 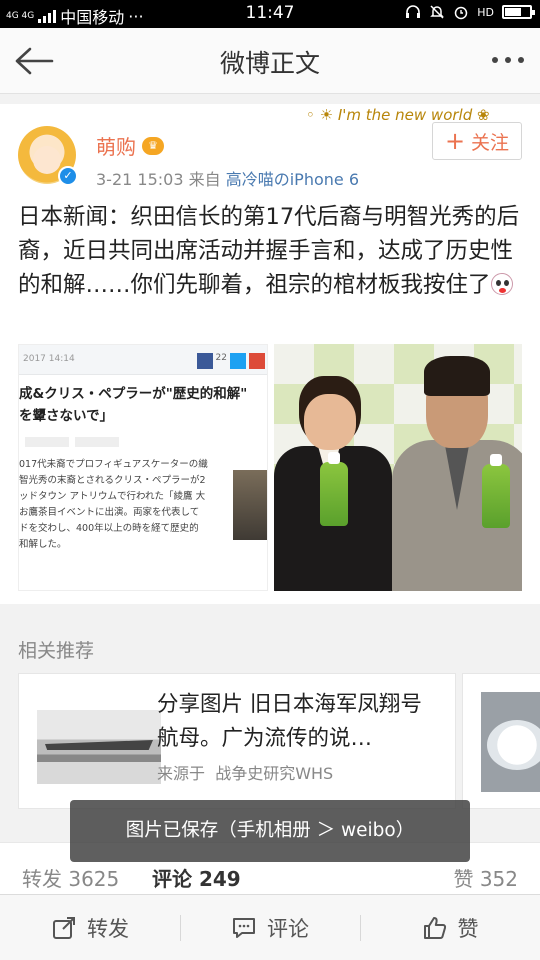 I want to click on related-label: 相关推荐, so click(x=56, y=651).